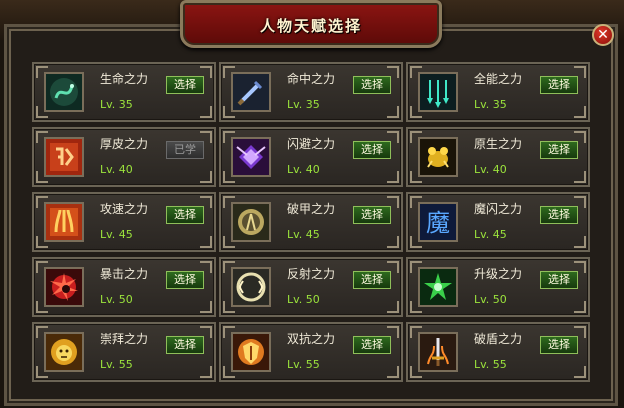  I want to click on talent-name: 暴击之力, so click(124, 274).